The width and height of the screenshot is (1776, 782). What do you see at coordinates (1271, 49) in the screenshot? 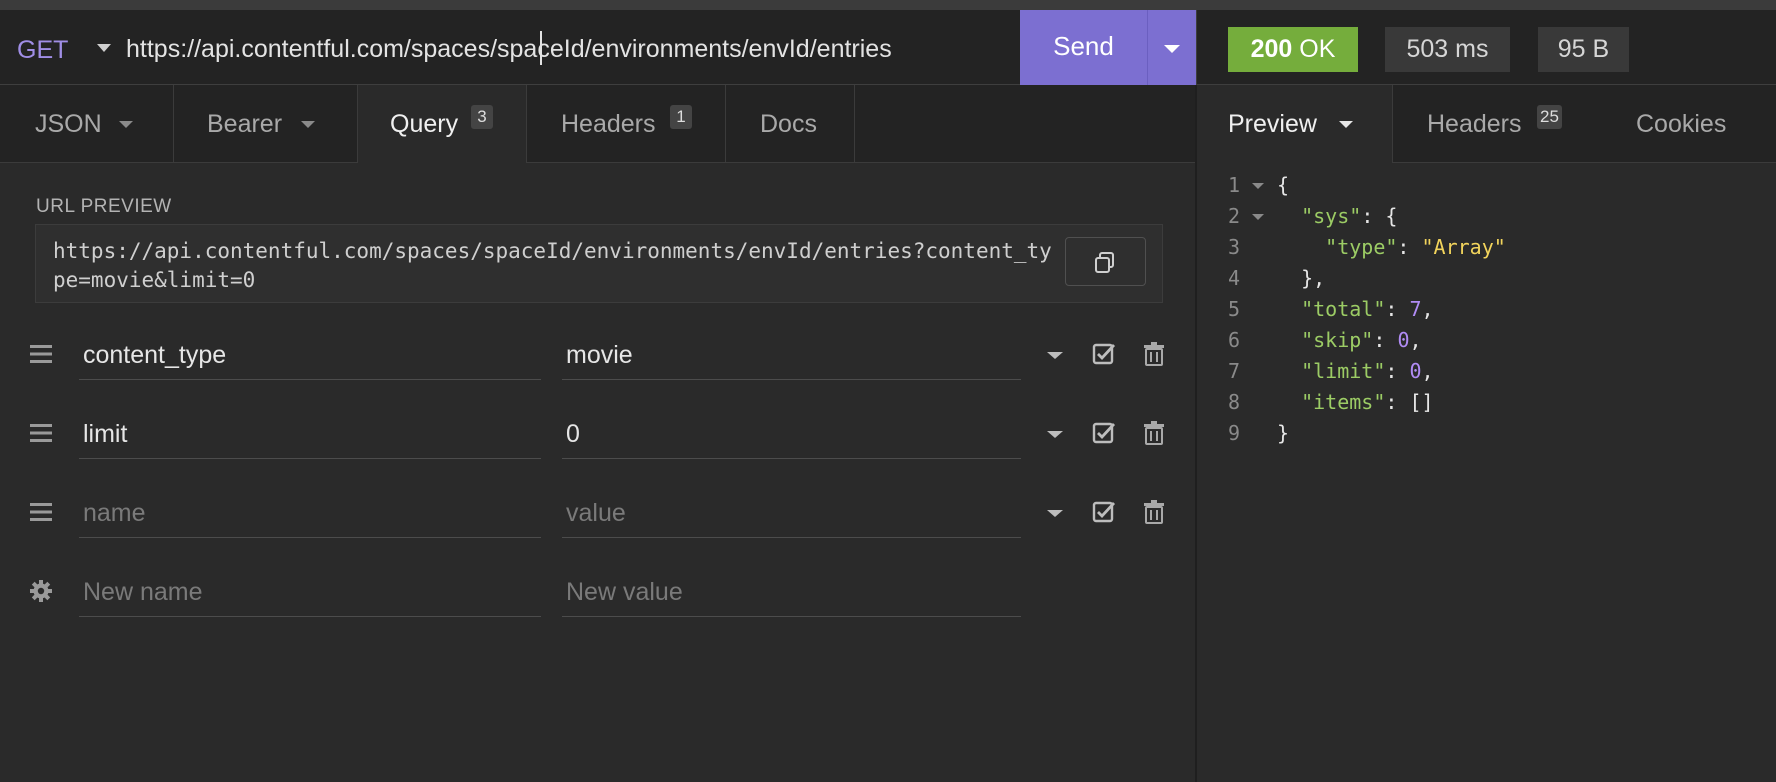
I see `status-code: 200` at bounding box center [1271, 49].